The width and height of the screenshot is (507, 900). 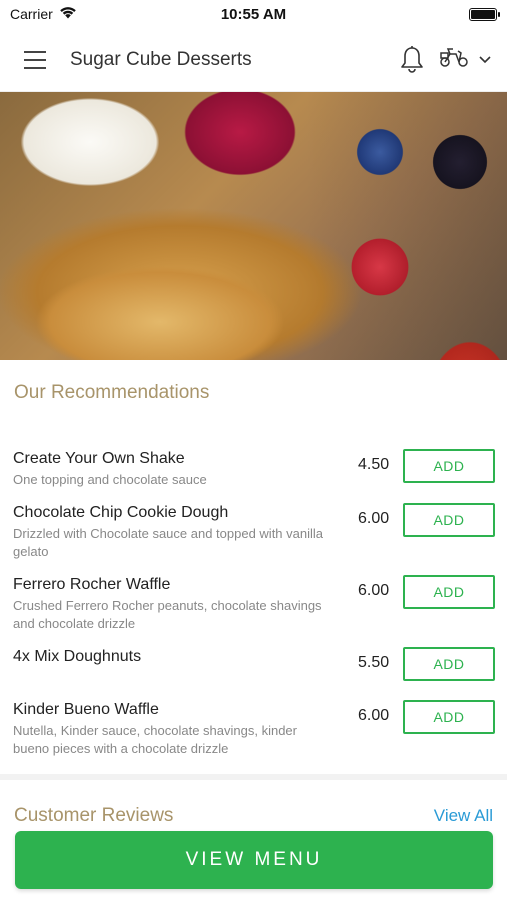 What do you see at coordinates (374, 662) in the screenshot?
I see `menu-item-price: 5.50` at bounding box center [374, 662].